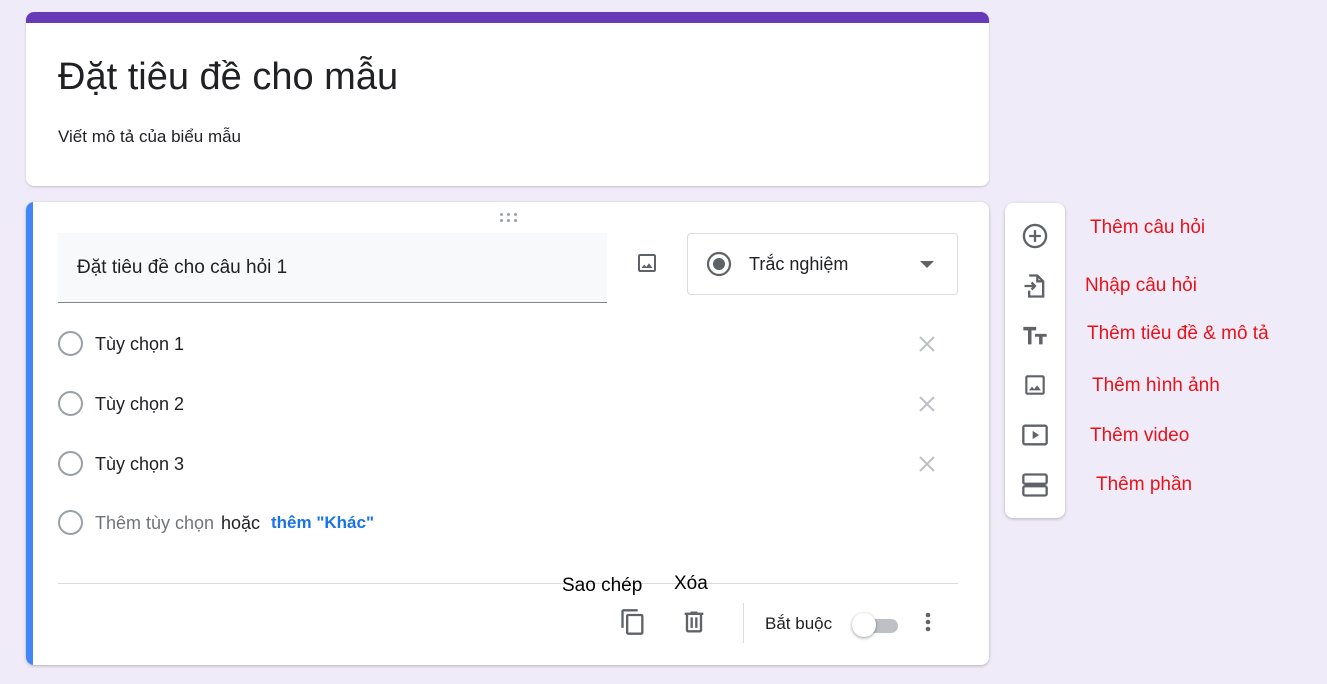 The height and width of the screenshot is (684, 1327). I want to click on active-indicator-bar, so click(29, 433).